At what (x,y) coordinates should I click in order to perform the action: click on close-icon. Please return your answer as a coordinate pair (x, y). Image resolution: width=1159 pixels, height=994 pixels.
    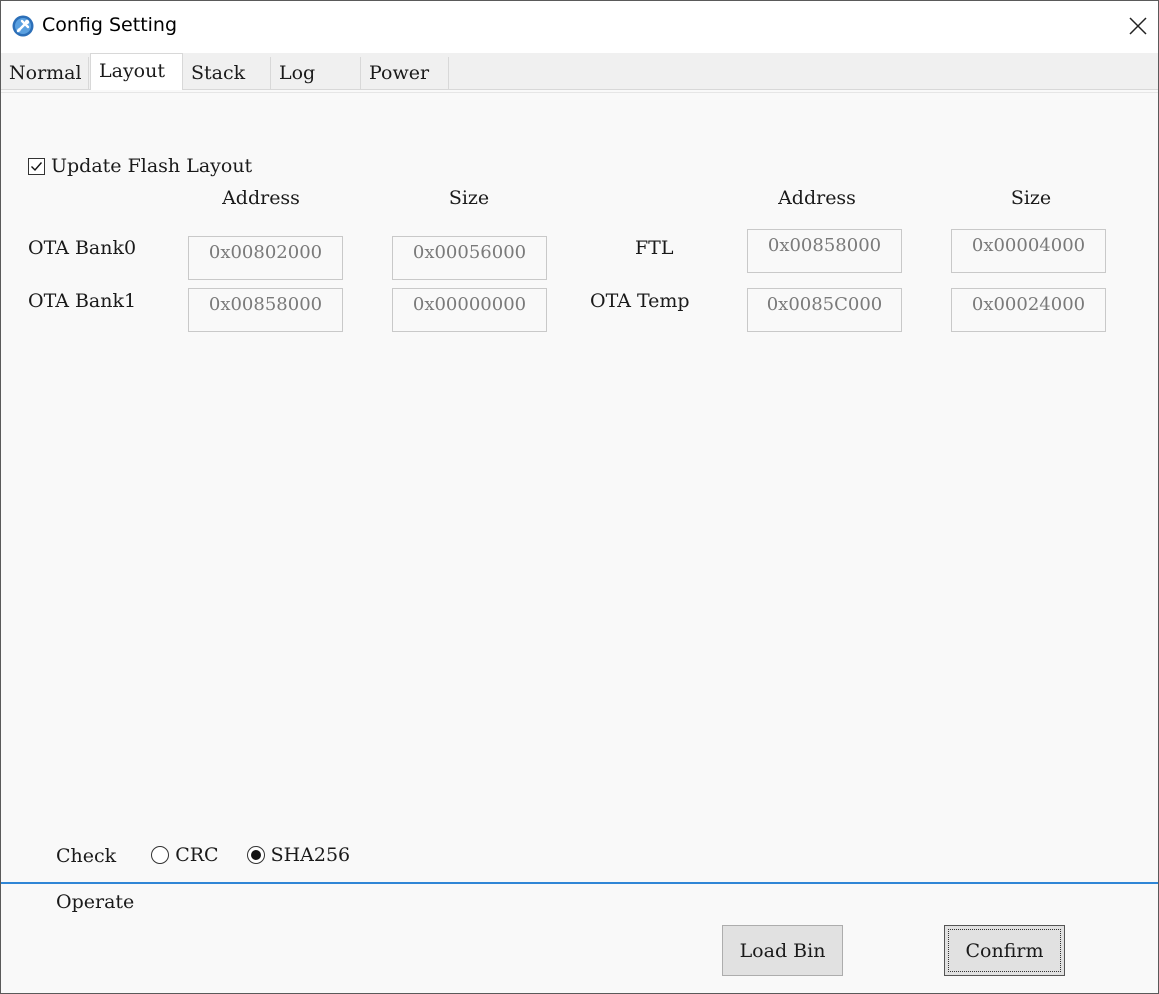
    Looking at the image, I should click on (1138, 26).